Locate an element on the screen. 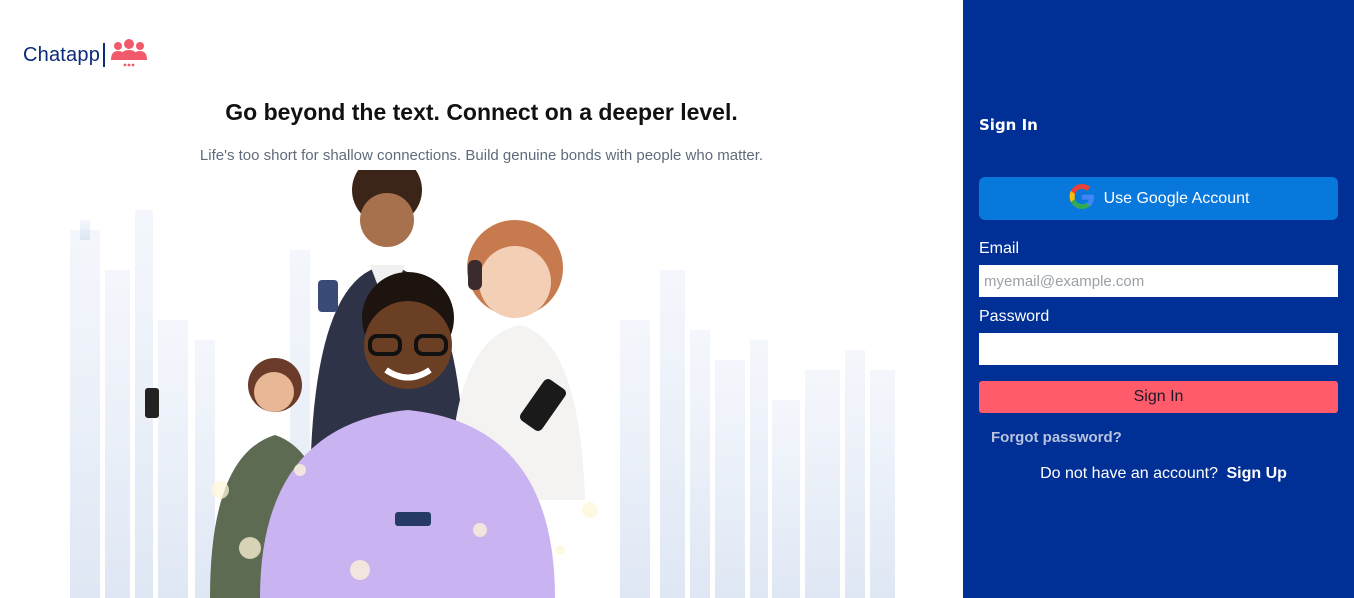 The image size is (1354, 598). google-button-label: Use Google Account is located at coordinates (1176, 198).